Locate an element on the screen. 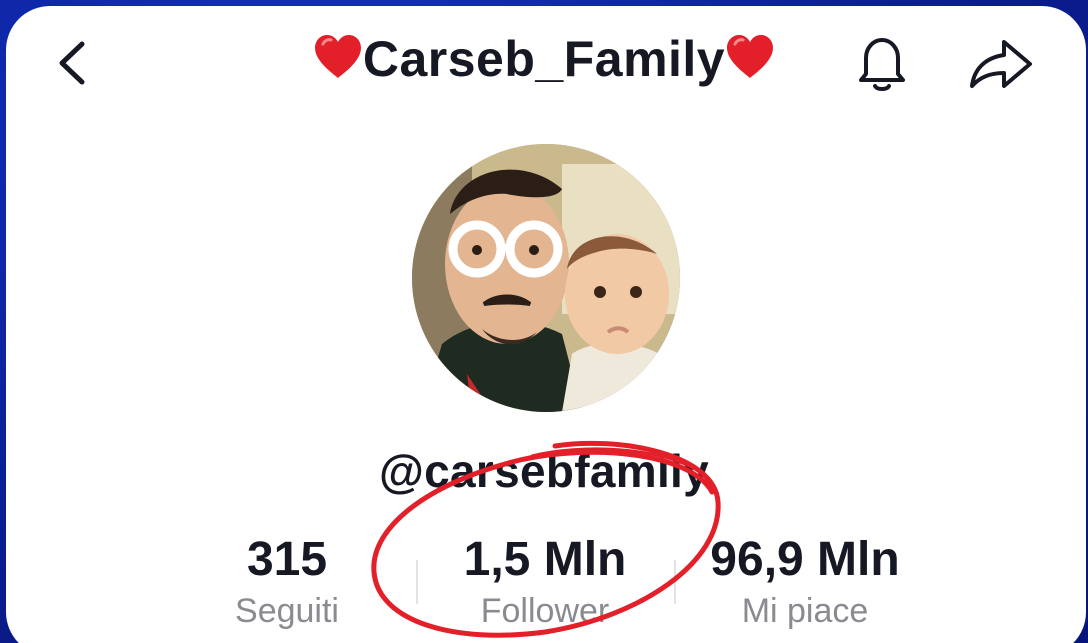  likes-label: Mi piace is located at coordinates (805, 611).